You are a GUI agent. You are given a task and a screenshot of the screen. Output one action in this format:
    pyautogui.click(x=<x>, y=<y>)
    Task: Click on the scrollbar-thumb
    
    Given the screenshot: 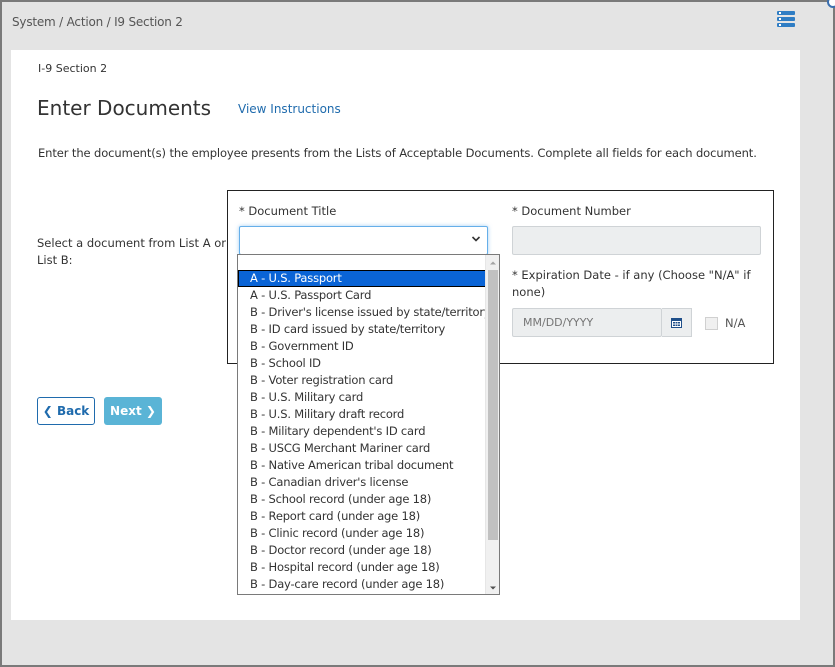 What is the action you would take?
    pyautogui.click(x=493, y=405)
    